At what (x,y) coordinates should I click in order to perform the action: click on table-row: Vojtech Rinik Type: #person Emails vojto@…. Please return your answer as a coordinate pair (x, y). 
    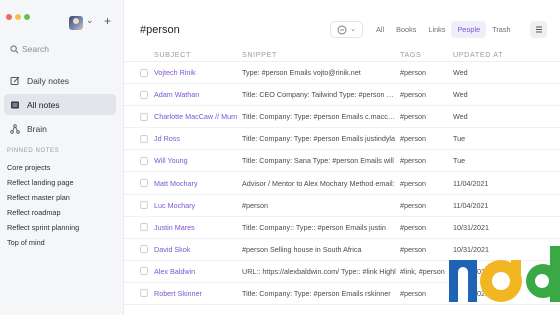
    Looking at the image, I should click on (342, 73).